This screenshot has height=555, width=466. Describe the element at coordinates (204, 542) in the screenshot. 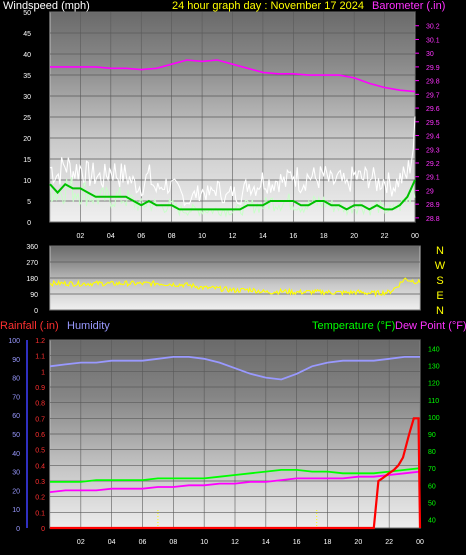

I see `bottom-time-tick-label: 10` at that location.